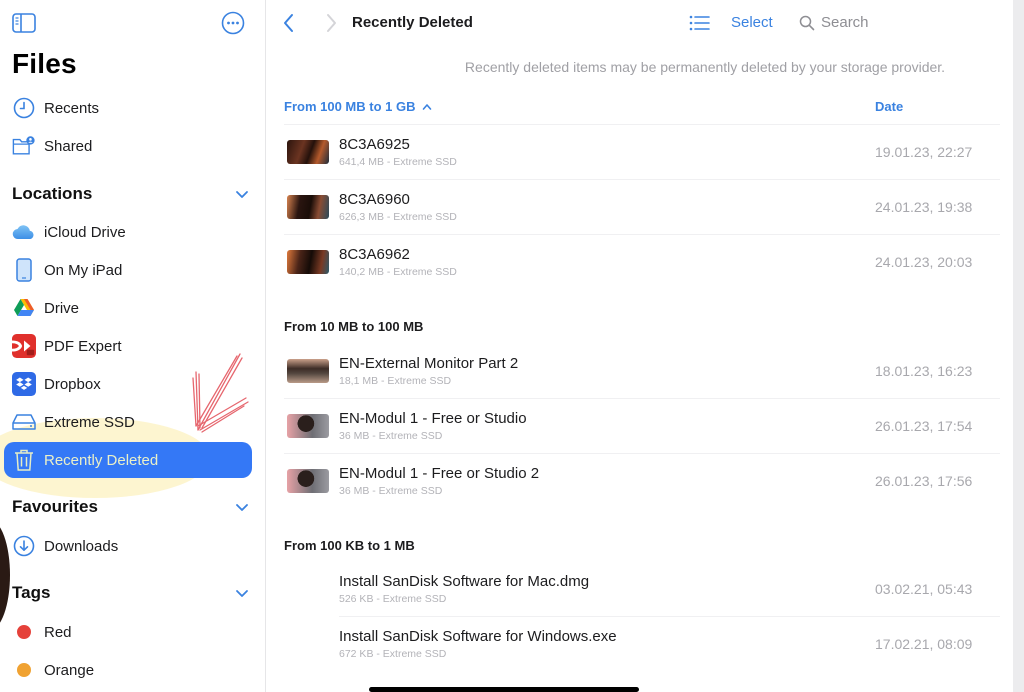  What do you see at coordinates (131, 593) in the screenshot?
I see `tags-section-header: Tags` at bounding box center [131, 593].